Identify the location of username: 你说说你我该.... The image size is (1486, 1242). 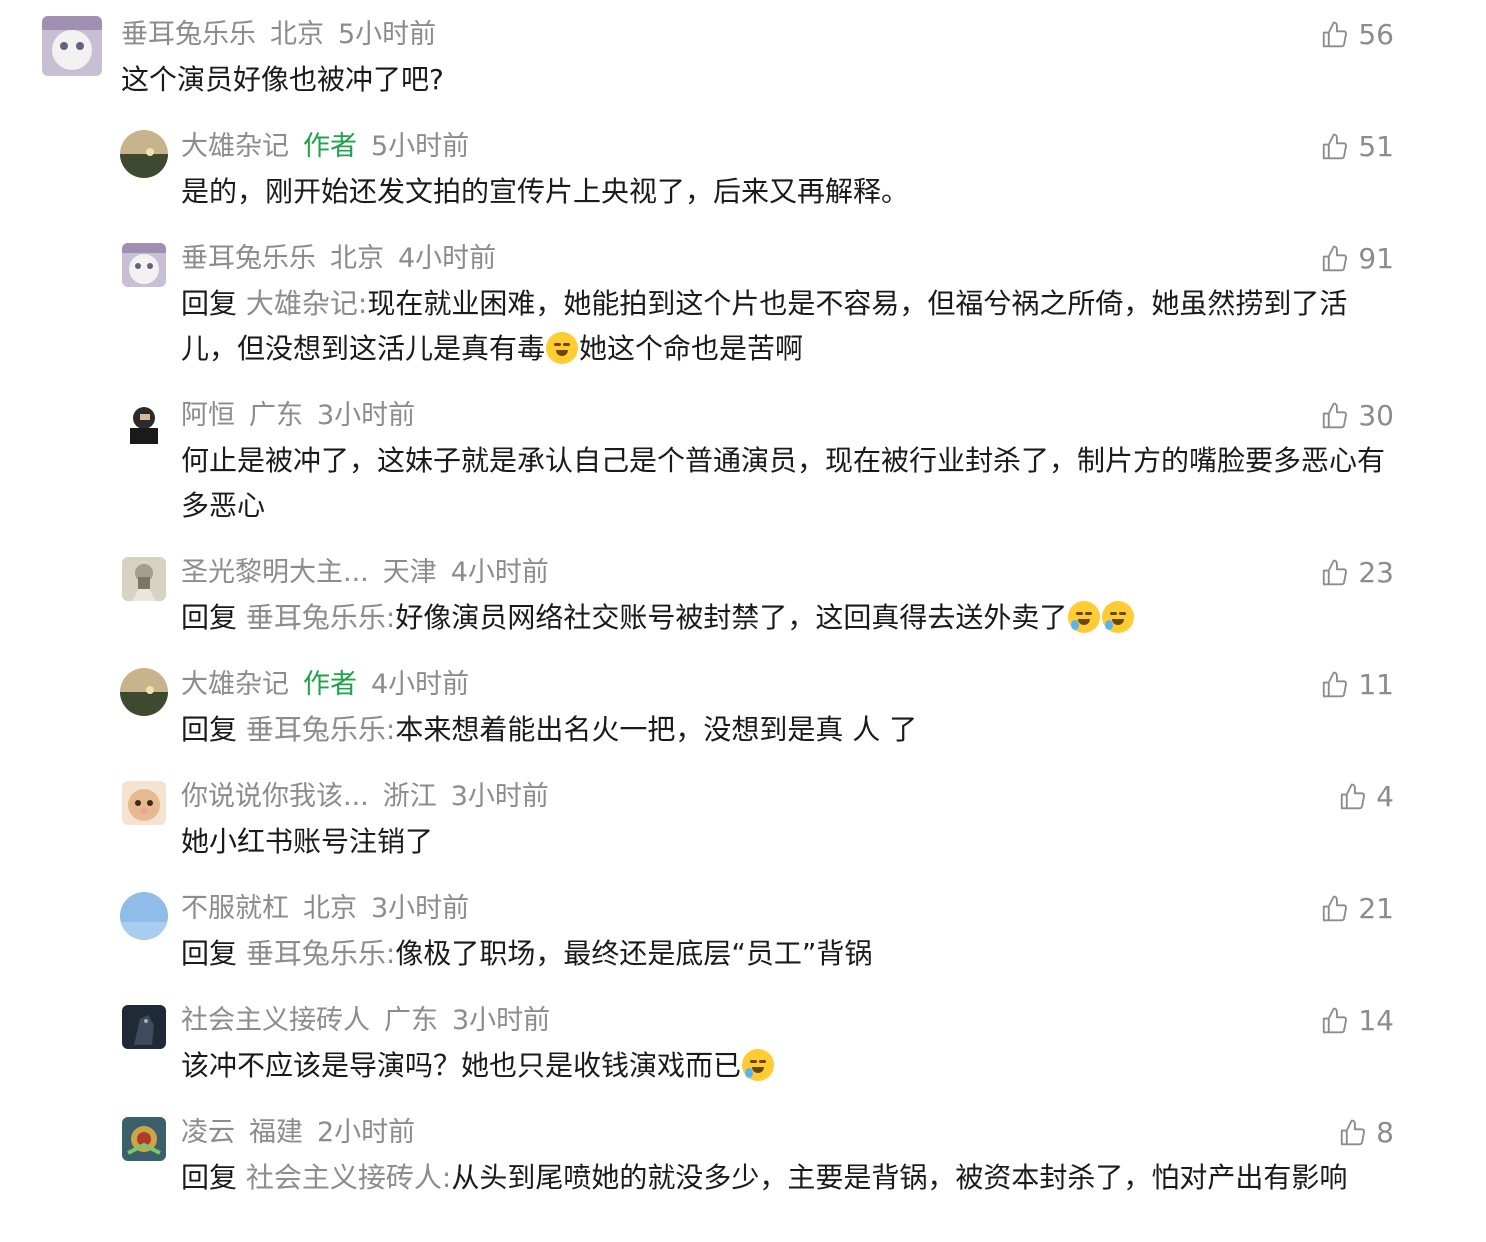
(275, 796).